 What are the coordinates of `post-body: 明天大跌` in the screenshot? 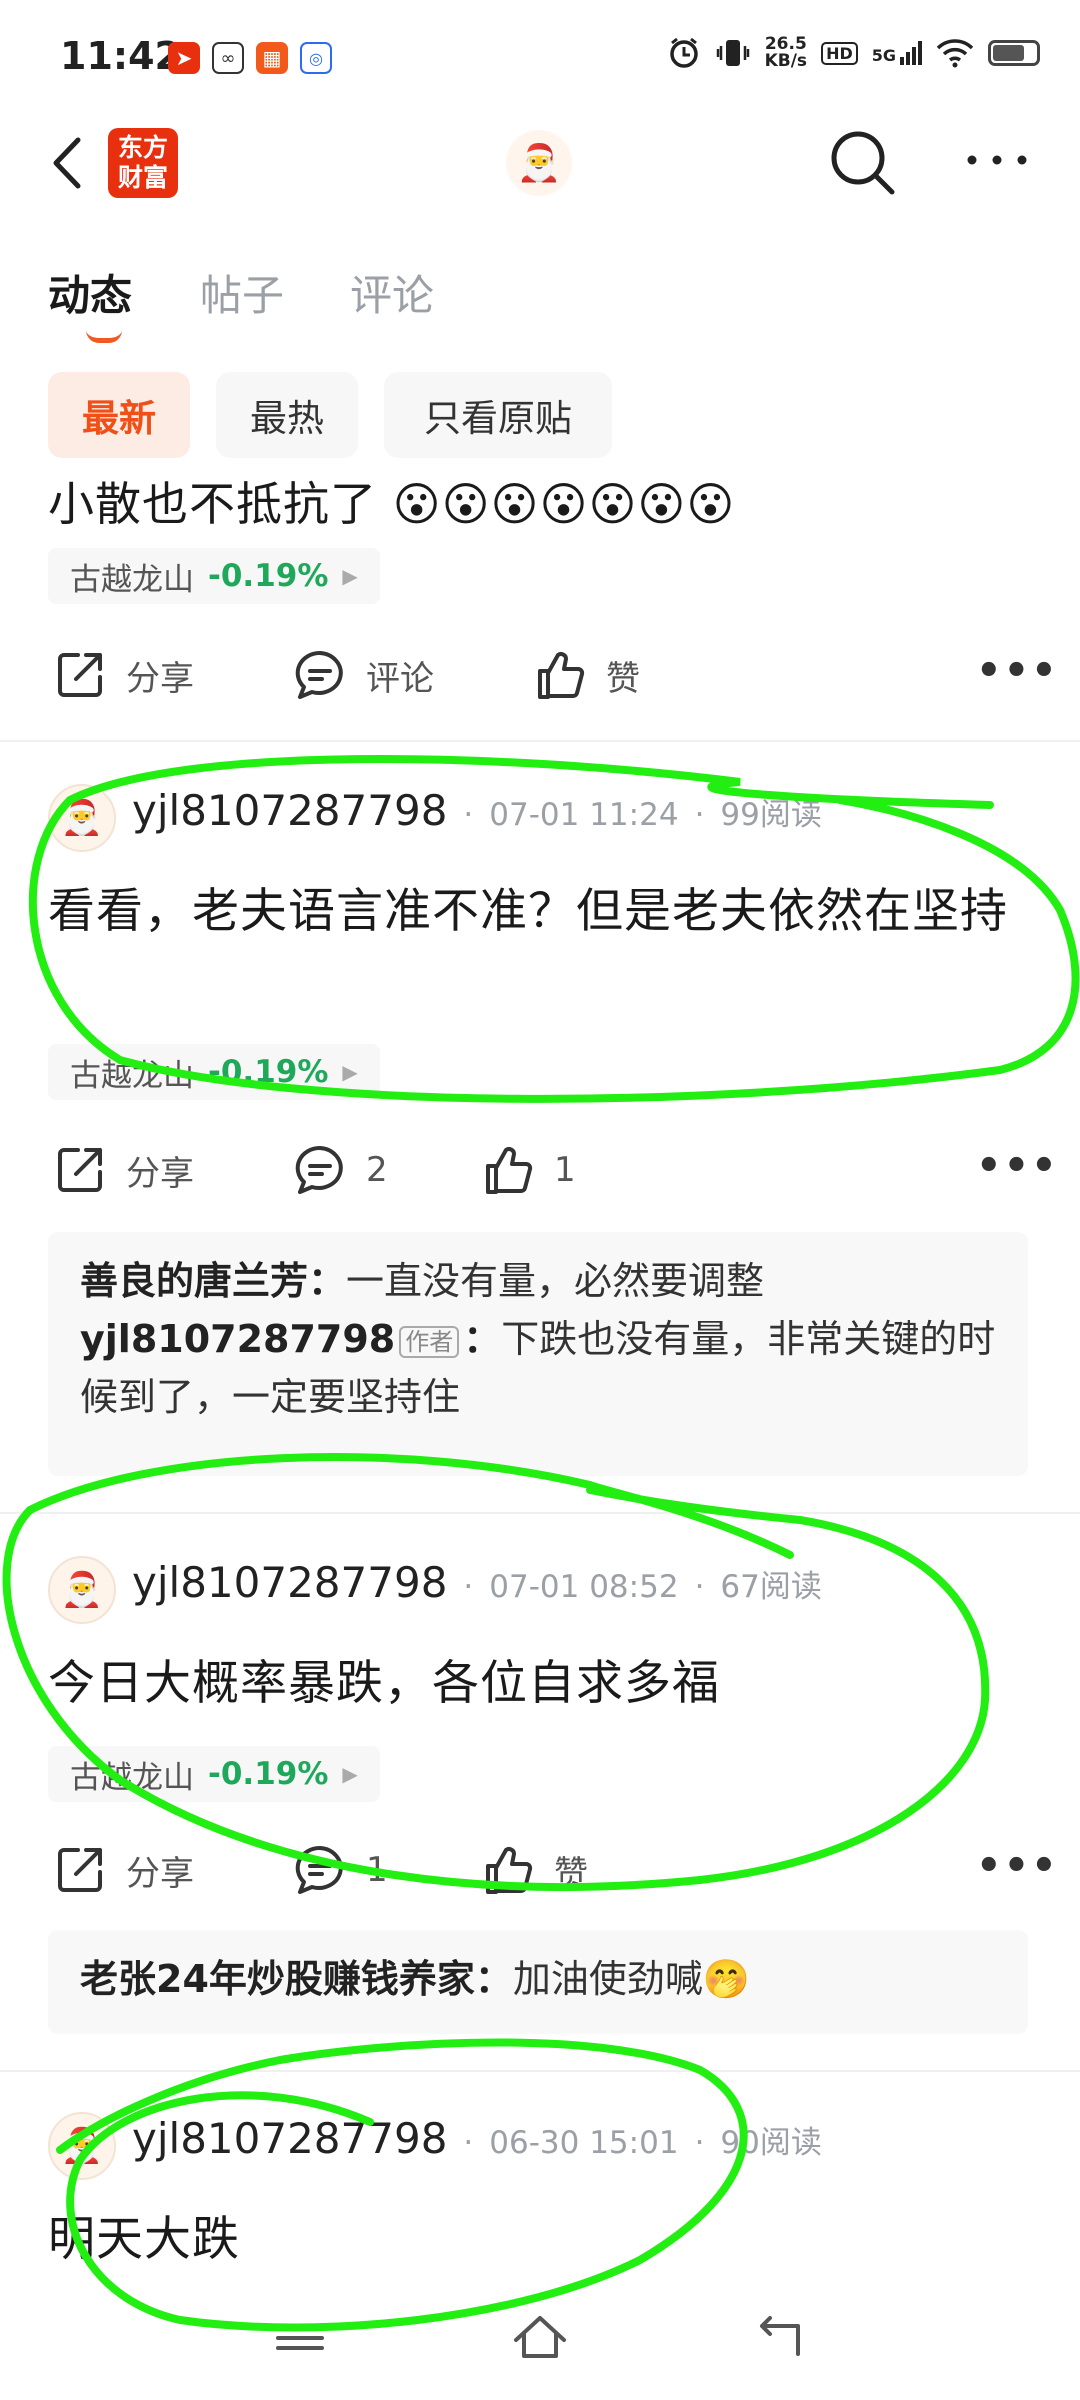 It's located at (543, 2240).